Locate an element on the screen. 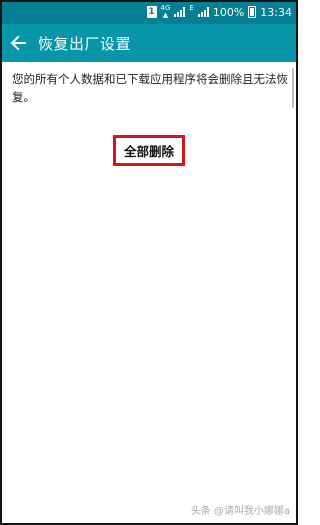  clock: 13:34 is located at coordinates (276, 12).